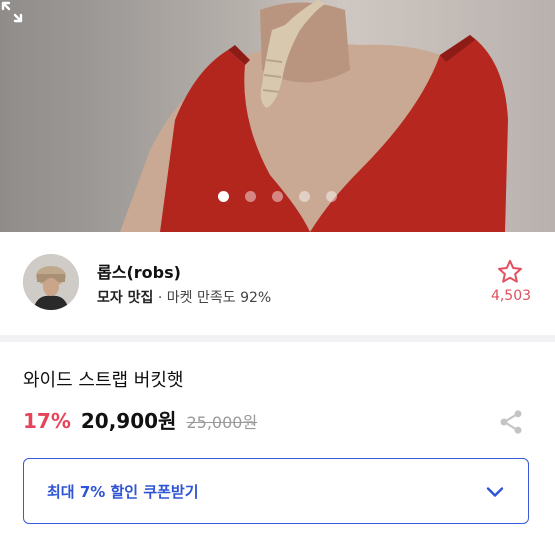 Image resolution: width=555 pixels, height=555 pixels. I want to click on seller-info: 모자 맛집 · 마켓 만족도 92%, so click(184, 297).